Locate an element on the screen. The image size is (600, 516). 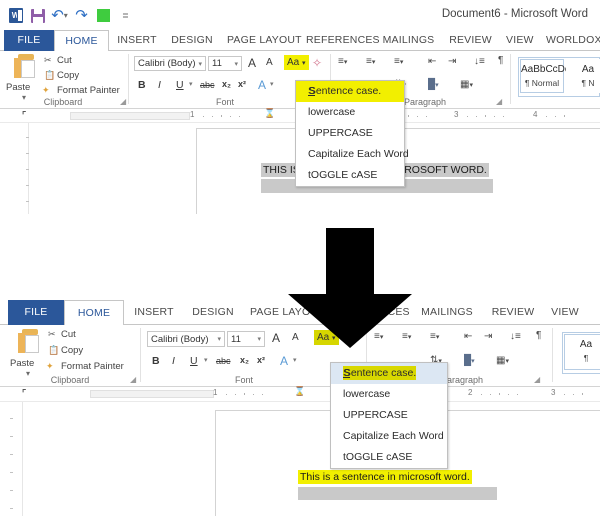
sort-icon-top: ↓≡ is located at coordinates (479, 61).